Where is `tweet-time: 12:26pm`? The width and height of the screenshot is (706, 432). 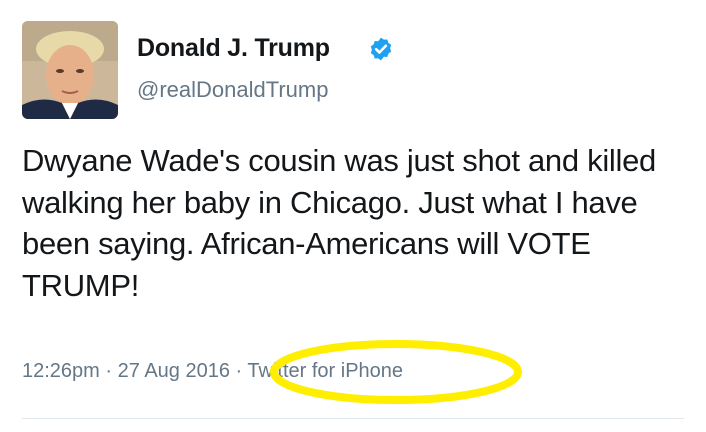 tweet-time: 12:26pm is located at coordinates (61, 371).